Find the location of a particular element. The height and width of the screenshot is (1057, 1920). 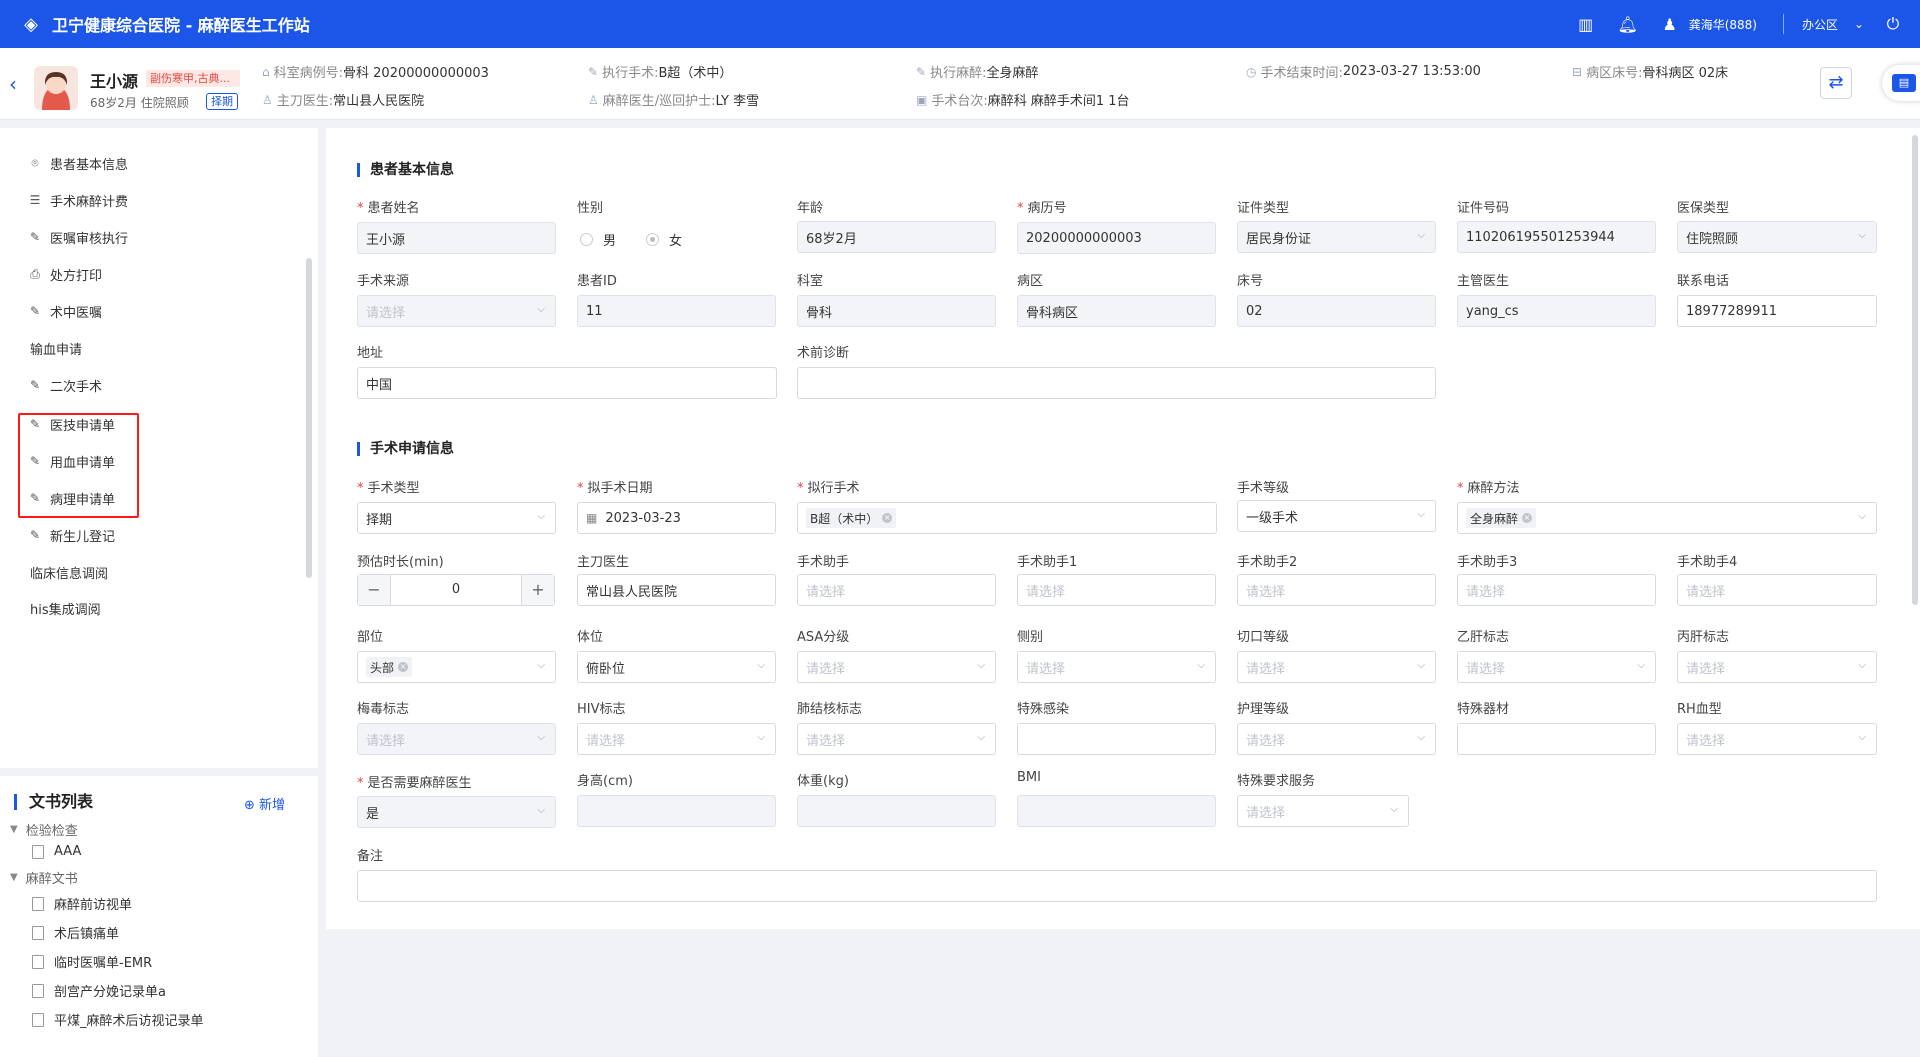

label-hbv: 乙肝标志 is located at coordinates (1483, 637).